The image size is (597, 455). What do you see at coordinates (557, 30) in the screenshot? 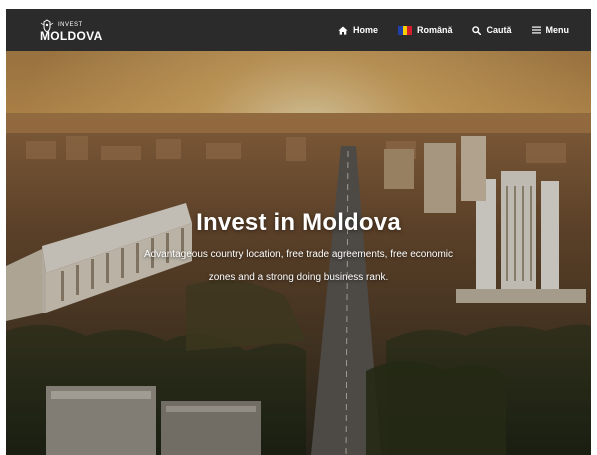
I see `menu-label: Menu` at bounding box center [557, 30].